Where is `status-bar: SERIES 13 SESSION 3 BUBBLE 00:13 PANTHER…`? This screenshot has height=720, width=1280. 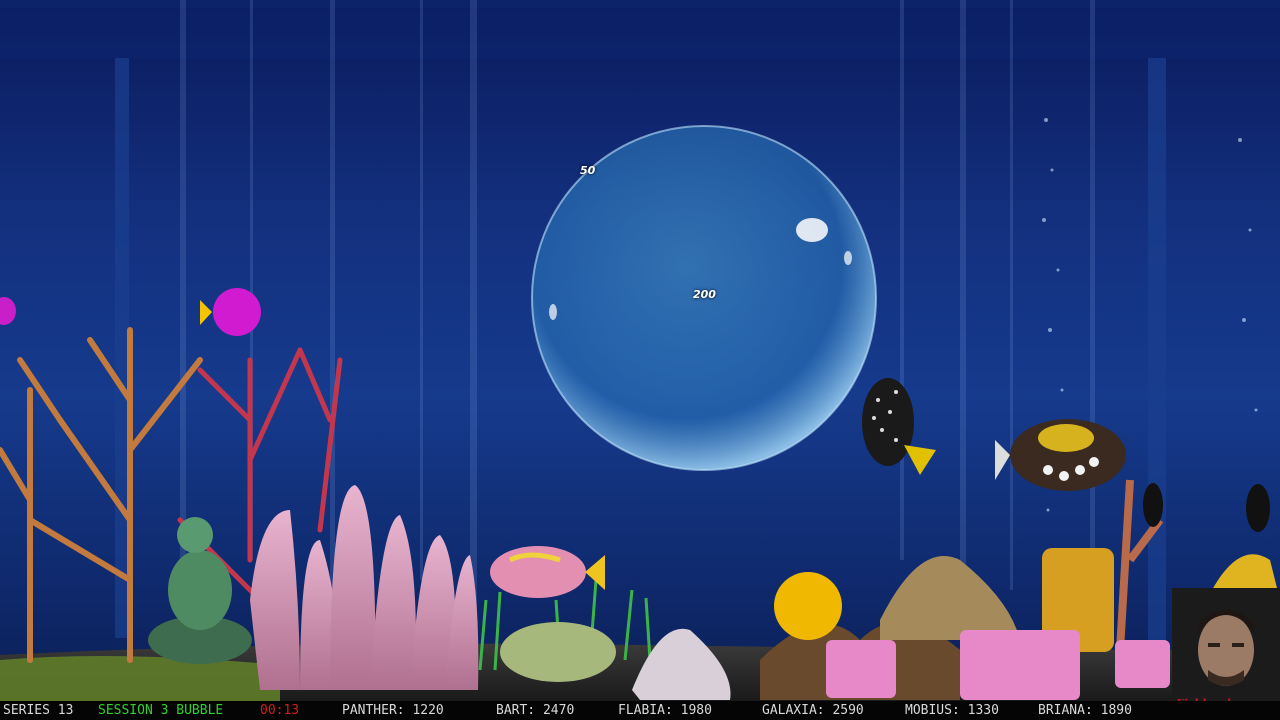 status-bar: SERIES 13 SESSION 3 BUBBLE 00:13 PANTHER… is located at coordinates (640, 710).